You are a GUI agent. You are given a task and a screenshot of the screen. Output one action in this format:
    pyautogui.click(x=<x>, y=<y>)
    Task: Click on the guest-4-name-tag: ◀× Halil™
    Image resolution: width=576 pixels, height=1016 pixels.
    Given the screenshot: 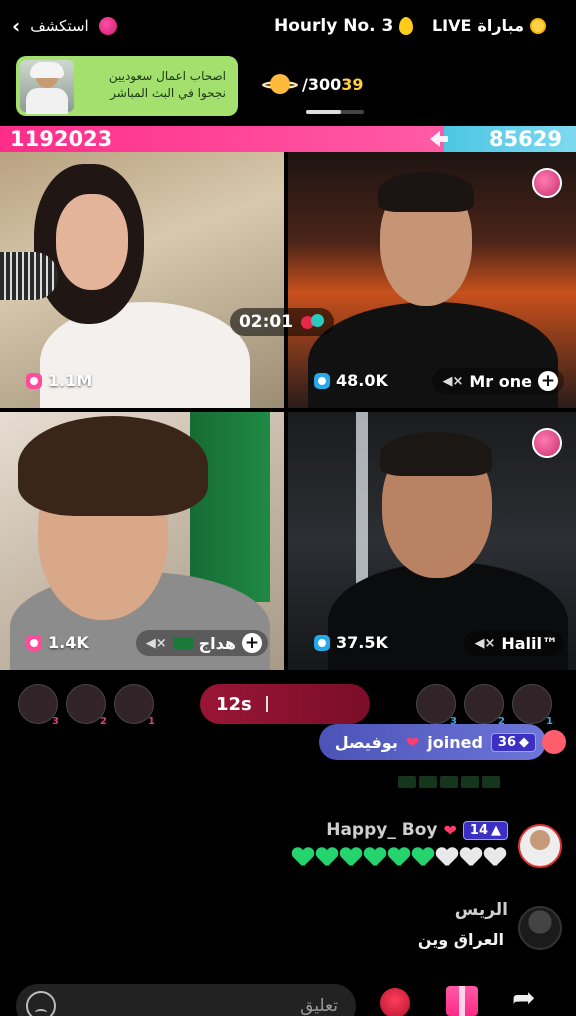 What is the action you would take?
    pyautogui.click(x=514, y=643)
    